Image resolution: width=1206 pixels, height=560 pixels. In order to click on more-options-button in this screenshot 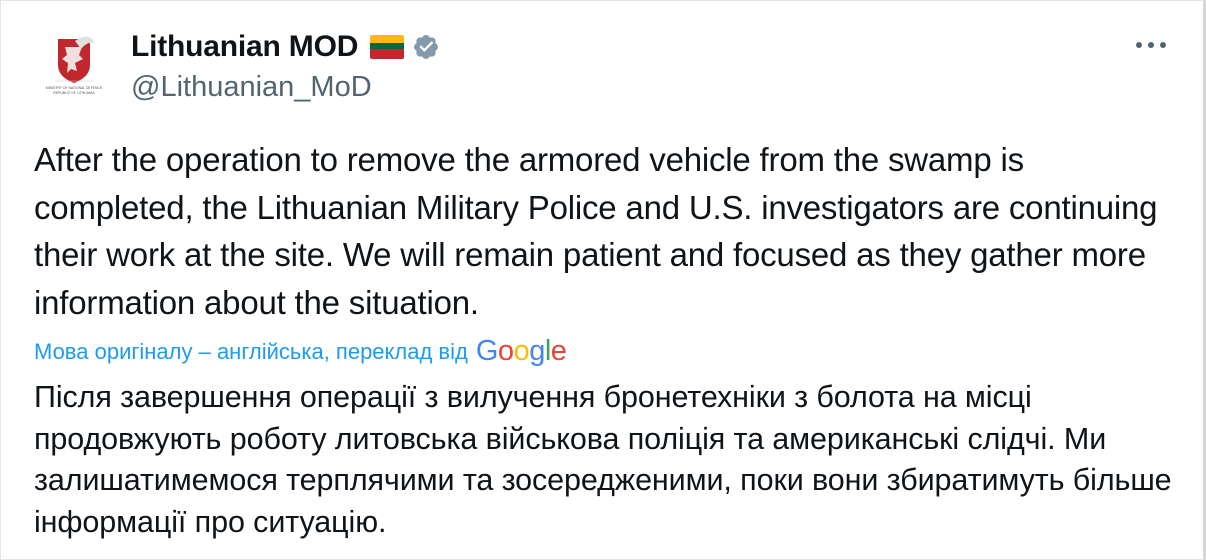, I will do `click(1151, 45)`.